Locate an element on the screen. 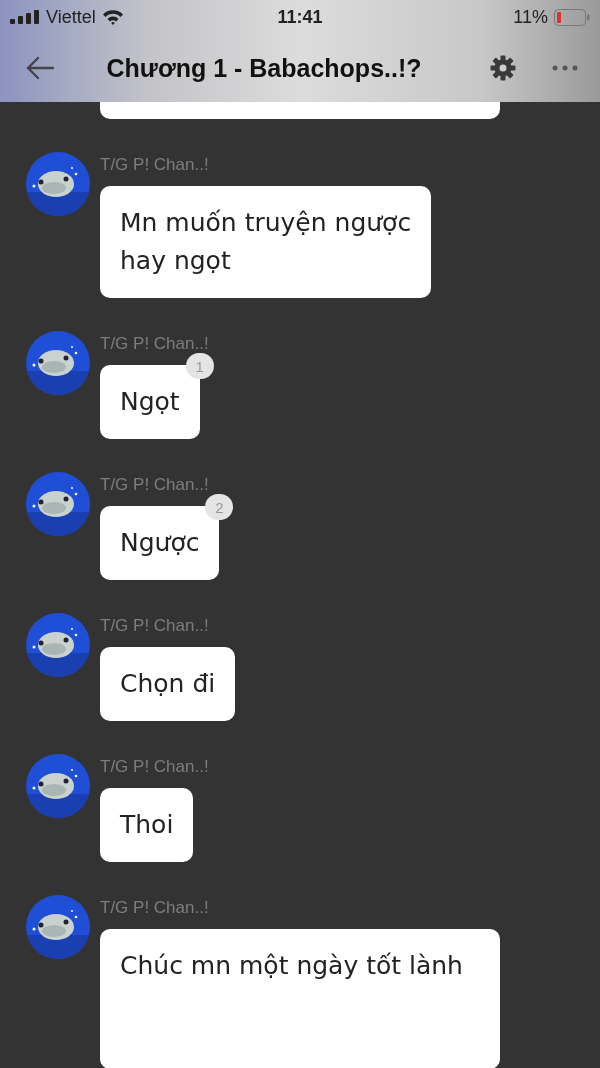 Image resolution: width=600 pixels, height=1068 pixels. reaction-count: 1 is located at coordinates (199, 366).